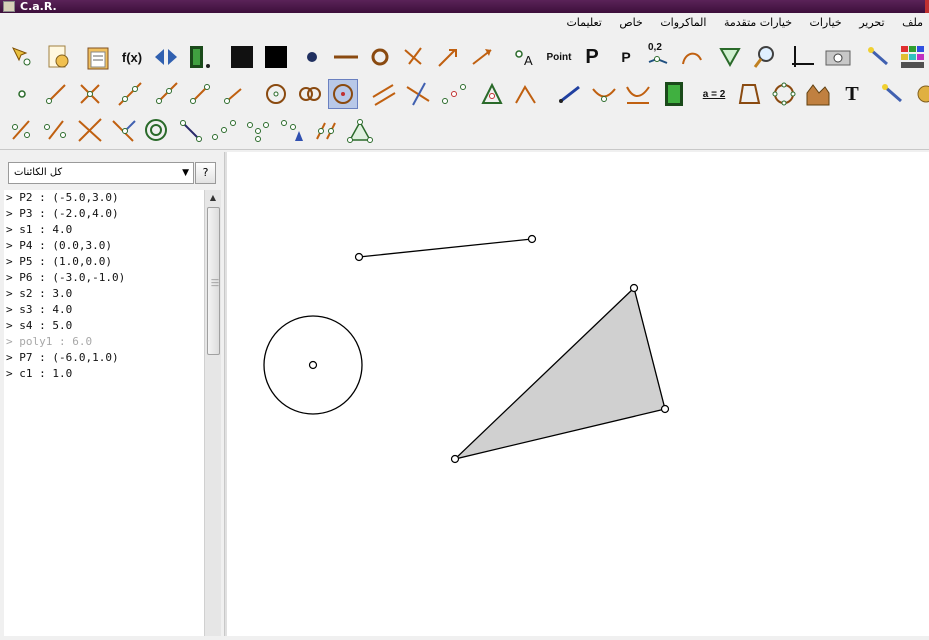 The width and height of the screenshot is (929, 640). What do you see at coordinates (638, 94) in the screenshot?
I see `function-graph-icon` at bounding box center [638, 94].